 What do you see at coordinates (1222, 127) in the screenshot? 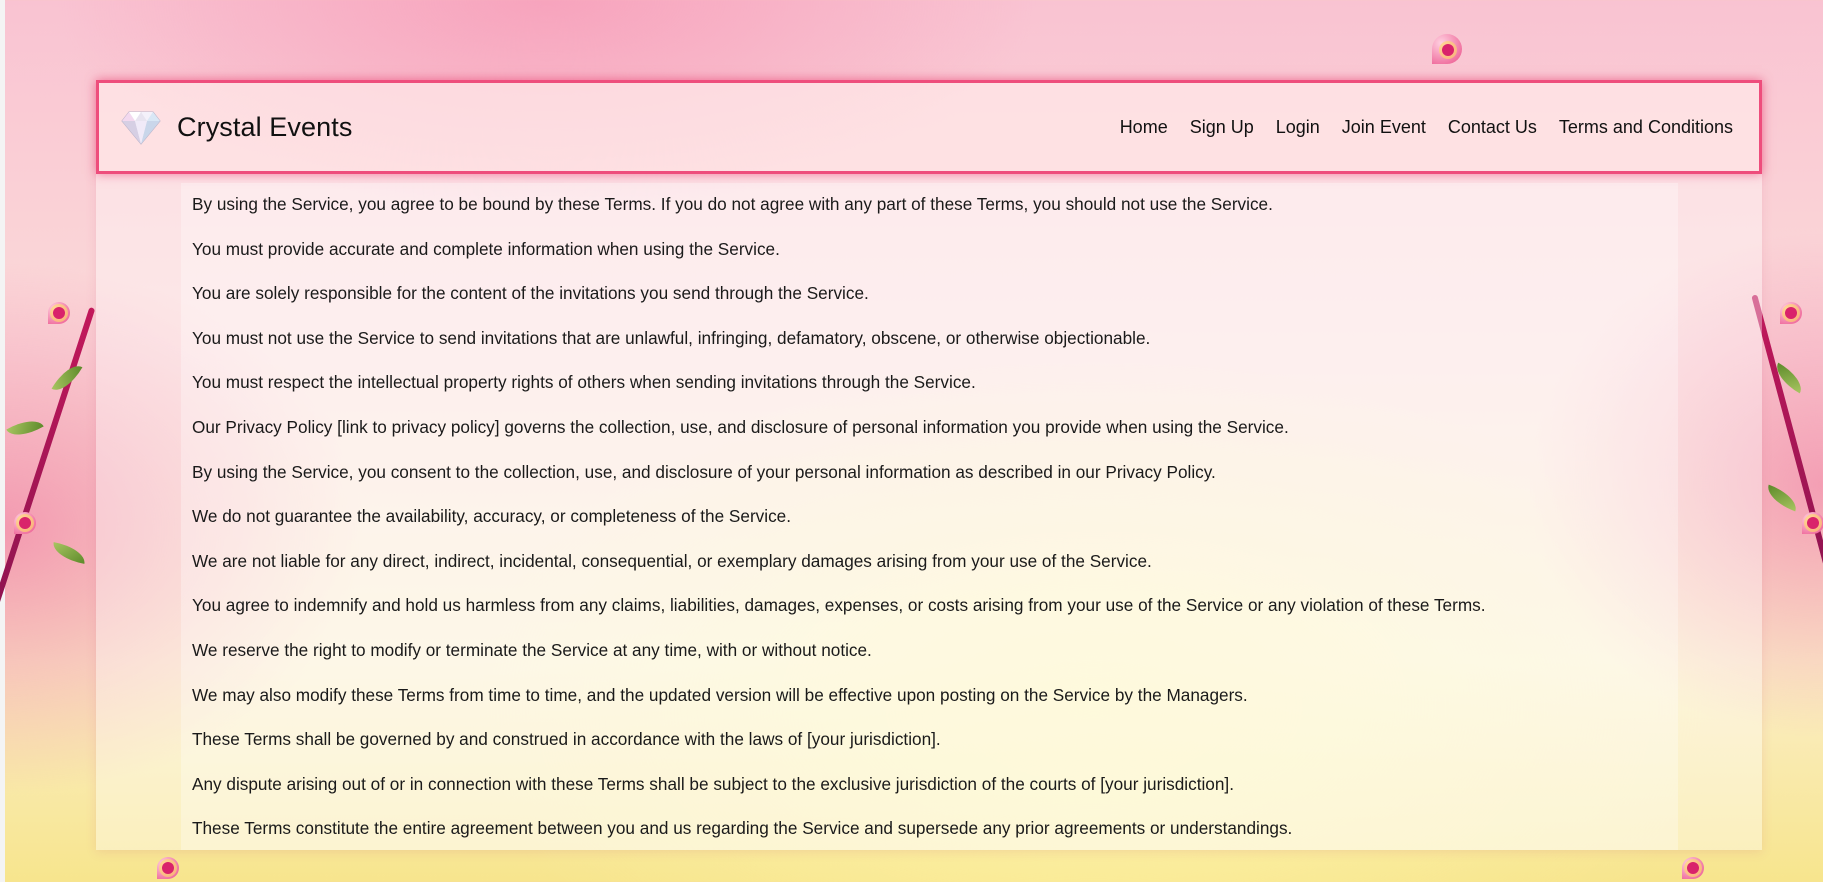
I see `nav-sign-up: Sign Up` at bounding box center [1222, 127].